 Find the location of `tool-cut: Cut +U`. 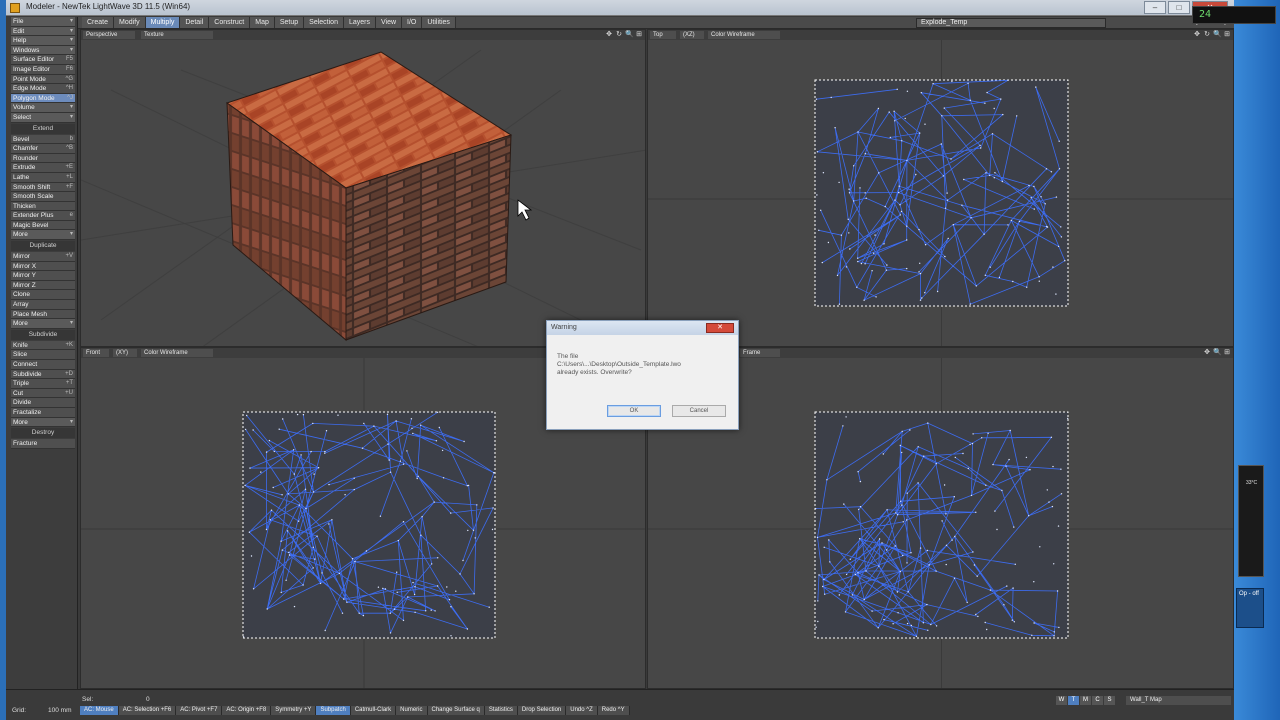

tool-cut: Cut +U is located at coordinates (43, 393).